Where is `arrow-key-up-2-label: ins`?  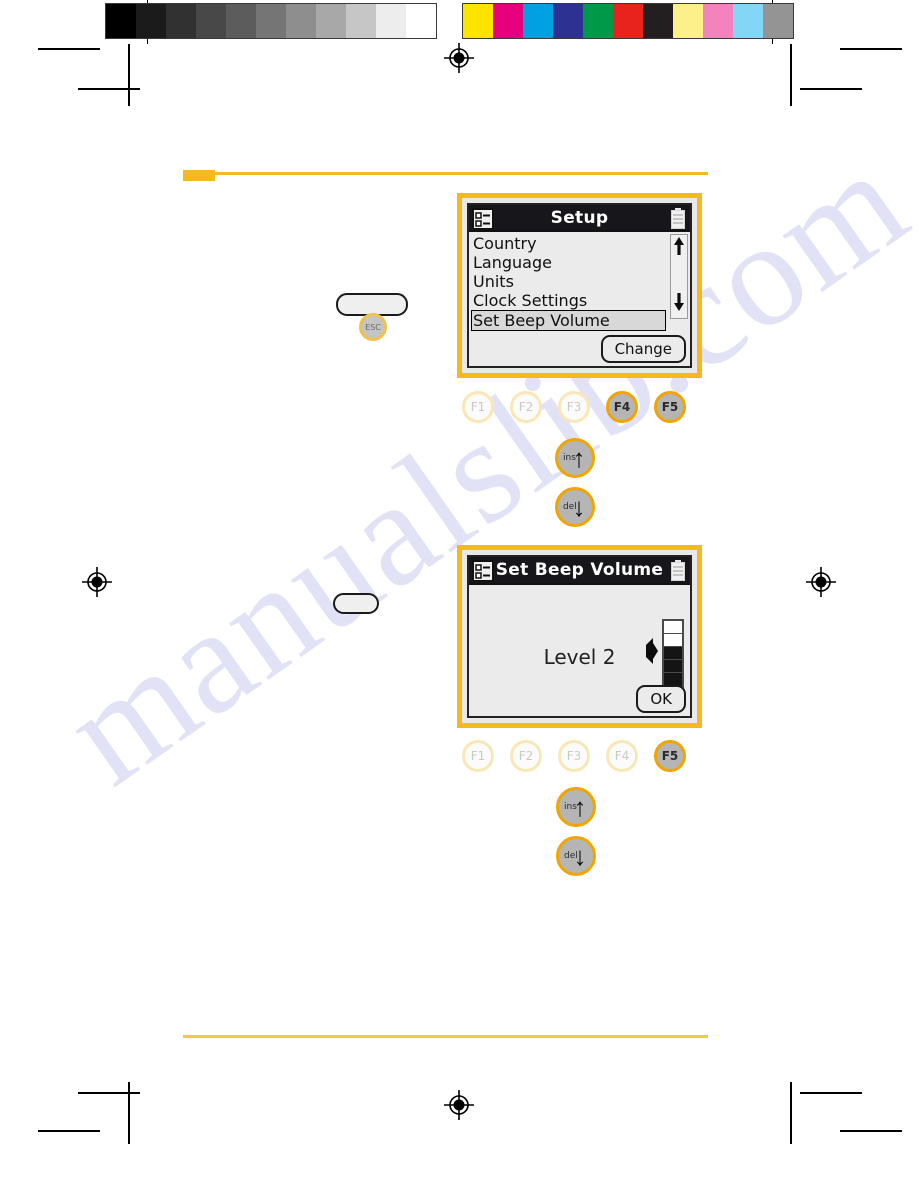
arrow-key-up-2-label: ins is located at coordinates (570, 807).